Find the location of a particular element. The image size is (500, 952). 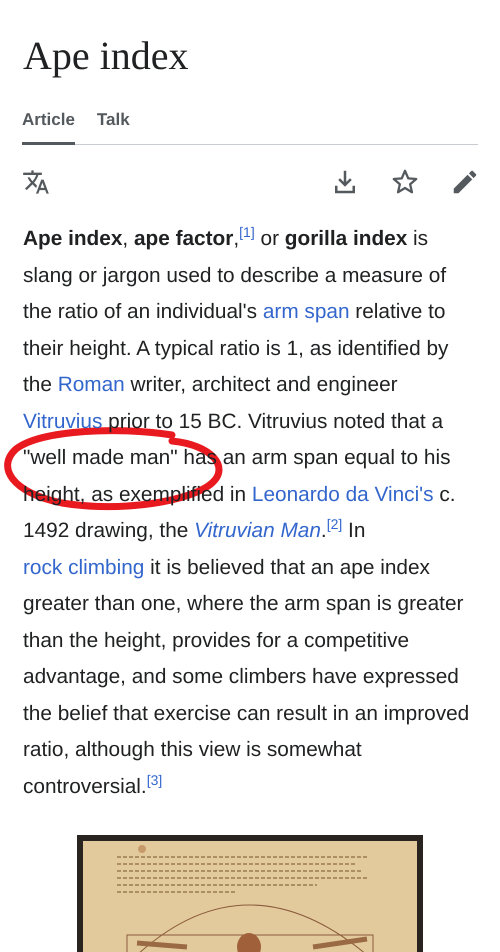

article-link: rock climbing is located at coordinates (83, 567).